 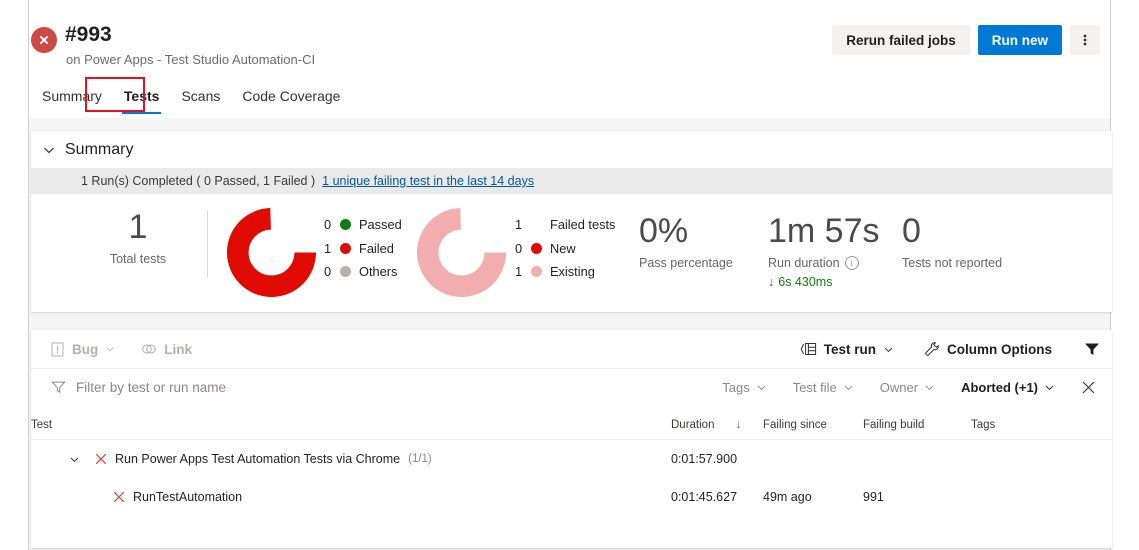 What do you see at coordinates (873, 497) in the screenshot?
I see `cell-failing-build: 991` at bounding box center [873, 497].